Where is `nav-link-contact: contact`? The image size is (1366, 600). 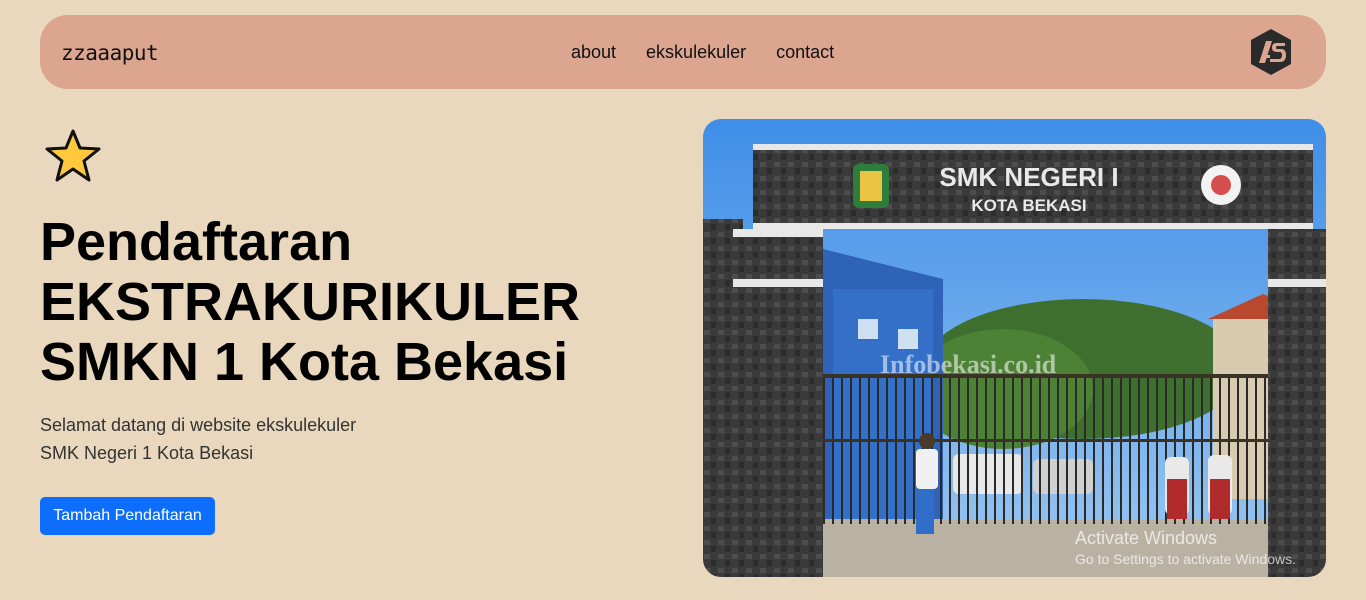 nav-link-contact: contact is located at coordinates (805, 52).